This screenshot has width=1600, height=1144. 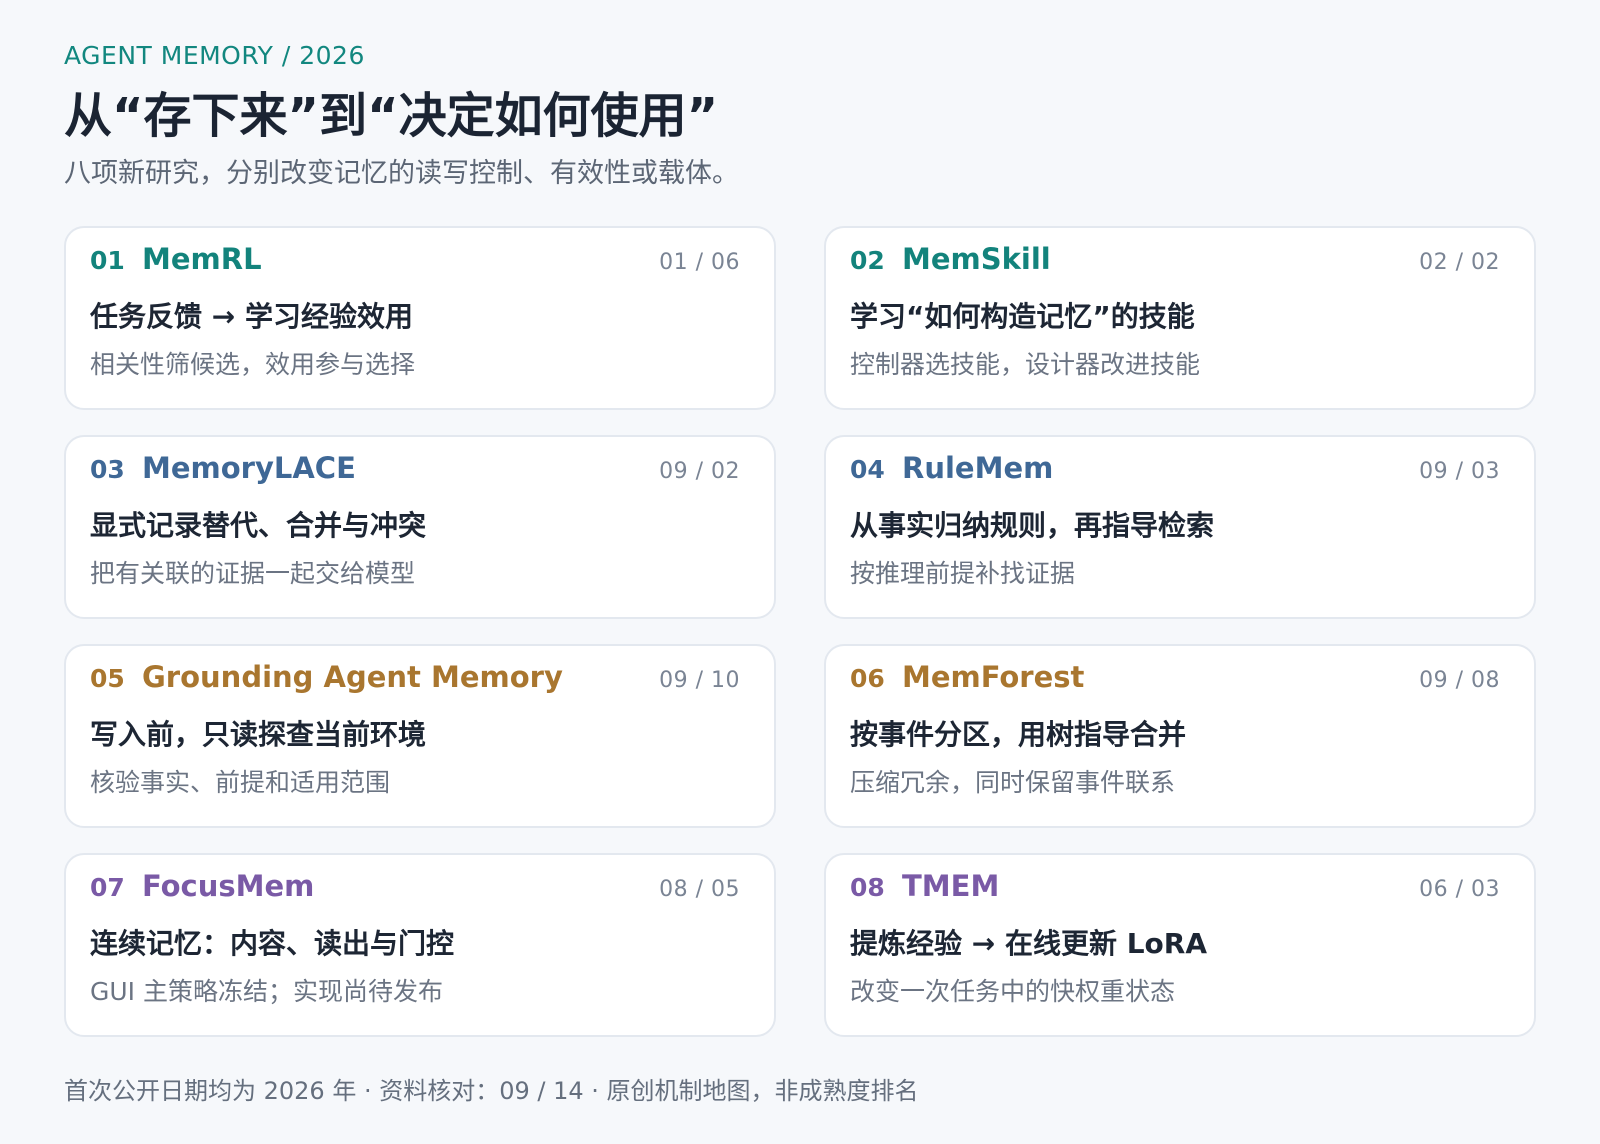 What do you see at coordinates (352, 677) in the screenshot?
I see `card-name: Grounding Agent Memory` at bounding box center [352, 677].